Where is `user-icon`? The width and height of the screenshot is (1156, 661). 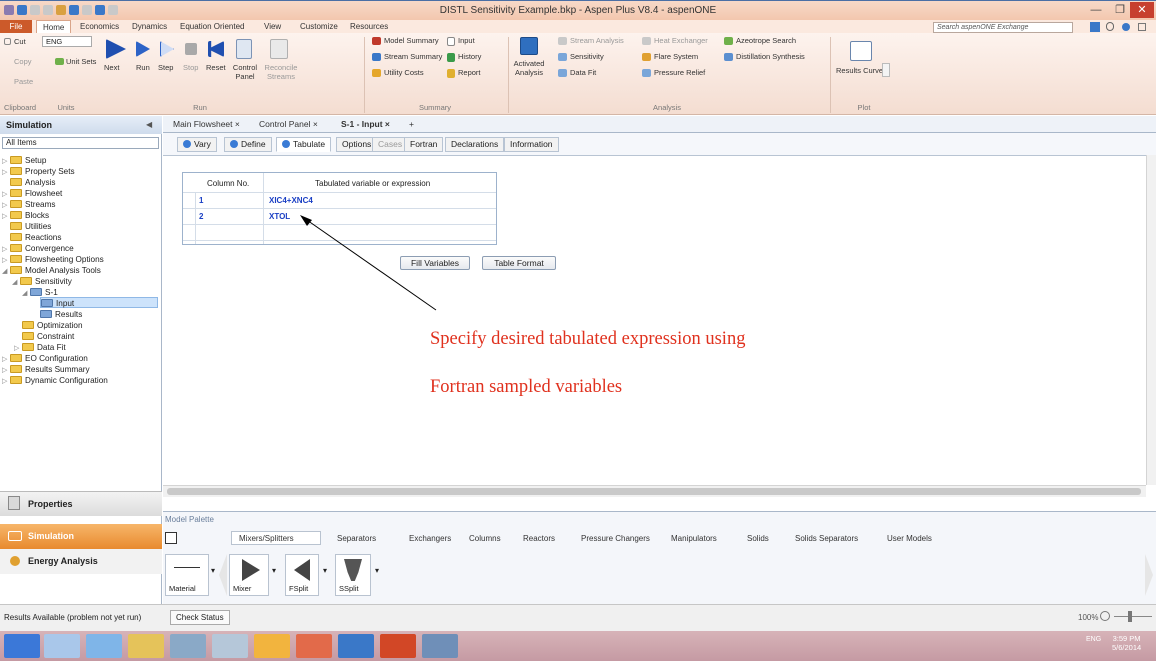
user-icon is located at coordinates (1110, 26).